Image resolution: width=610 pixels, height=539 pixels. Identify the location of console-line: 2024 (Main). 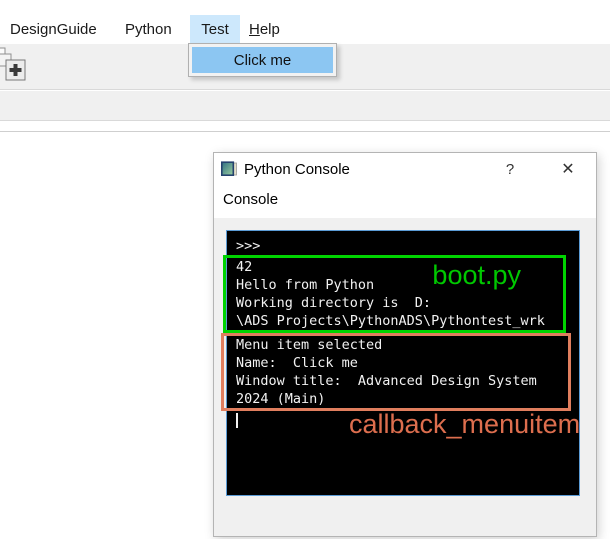
(281, 399).